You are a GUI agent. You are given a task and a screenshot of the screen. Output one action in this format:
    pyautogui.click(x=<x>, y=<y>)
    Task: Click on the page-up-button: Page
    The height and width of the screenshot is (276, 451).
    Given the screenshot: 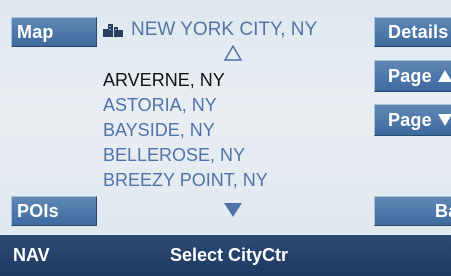 What is the action you would take?
    pyautogui.click(x=412, y=76)
    